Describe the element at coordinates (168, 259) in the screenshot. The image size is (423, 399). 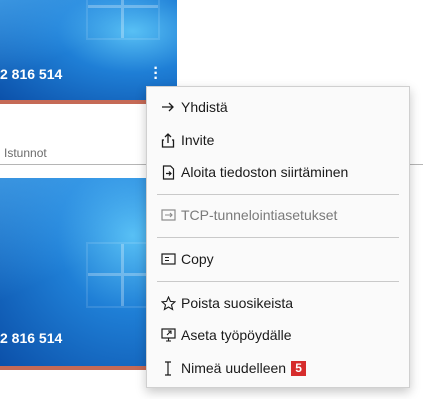
I see `copy-icon` at that location.